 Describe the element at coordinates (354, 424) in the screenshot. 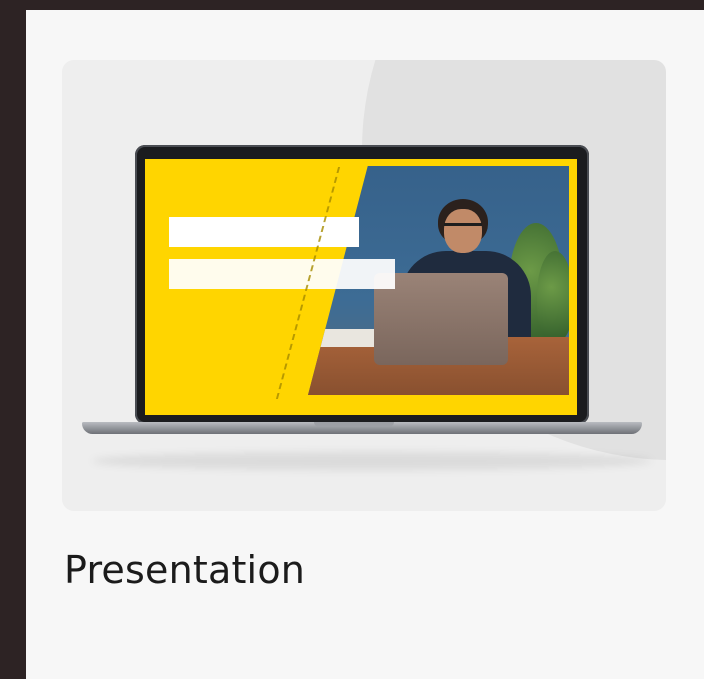

I see `laptop-notch` at that location.